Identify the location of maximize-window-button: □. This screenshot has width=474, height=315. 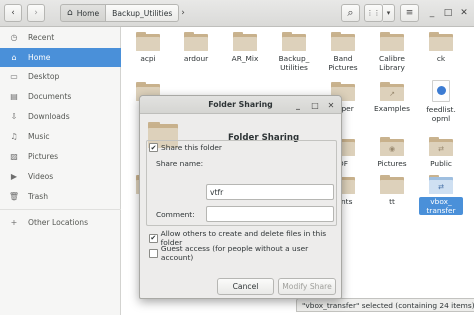
(448, 13).